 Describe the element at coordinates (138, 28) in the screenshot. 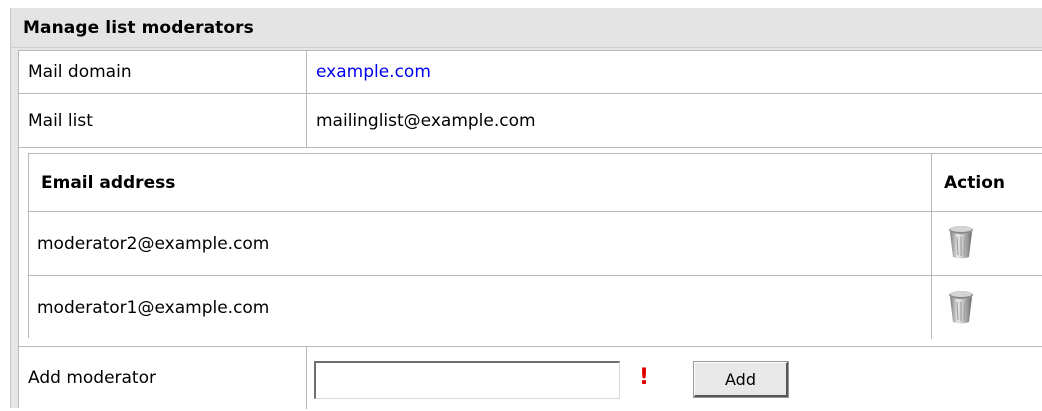

I see `panel-title: Manage list moderators` at that location.